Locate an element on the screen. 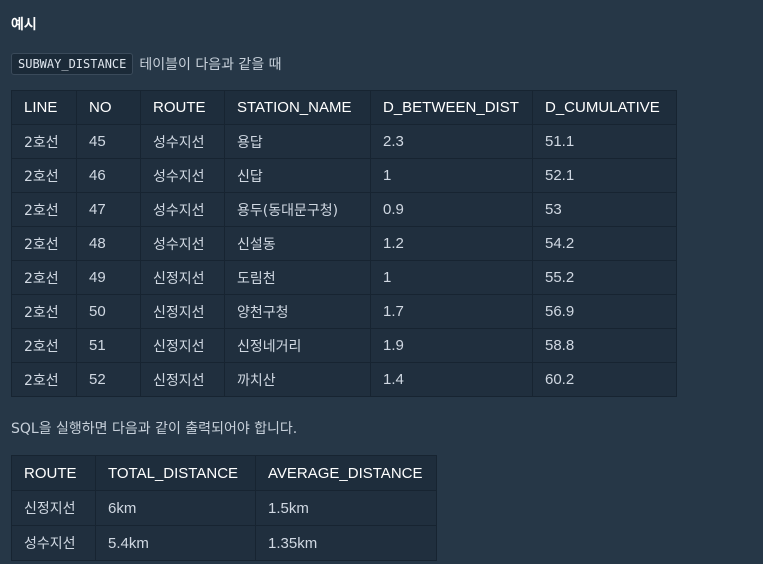 The height and width of the screenshot is (564, 763). result-note: SQL을 실행하면 다음과 같이 출력되어야 합니다. is located at coordinates (154, 429).